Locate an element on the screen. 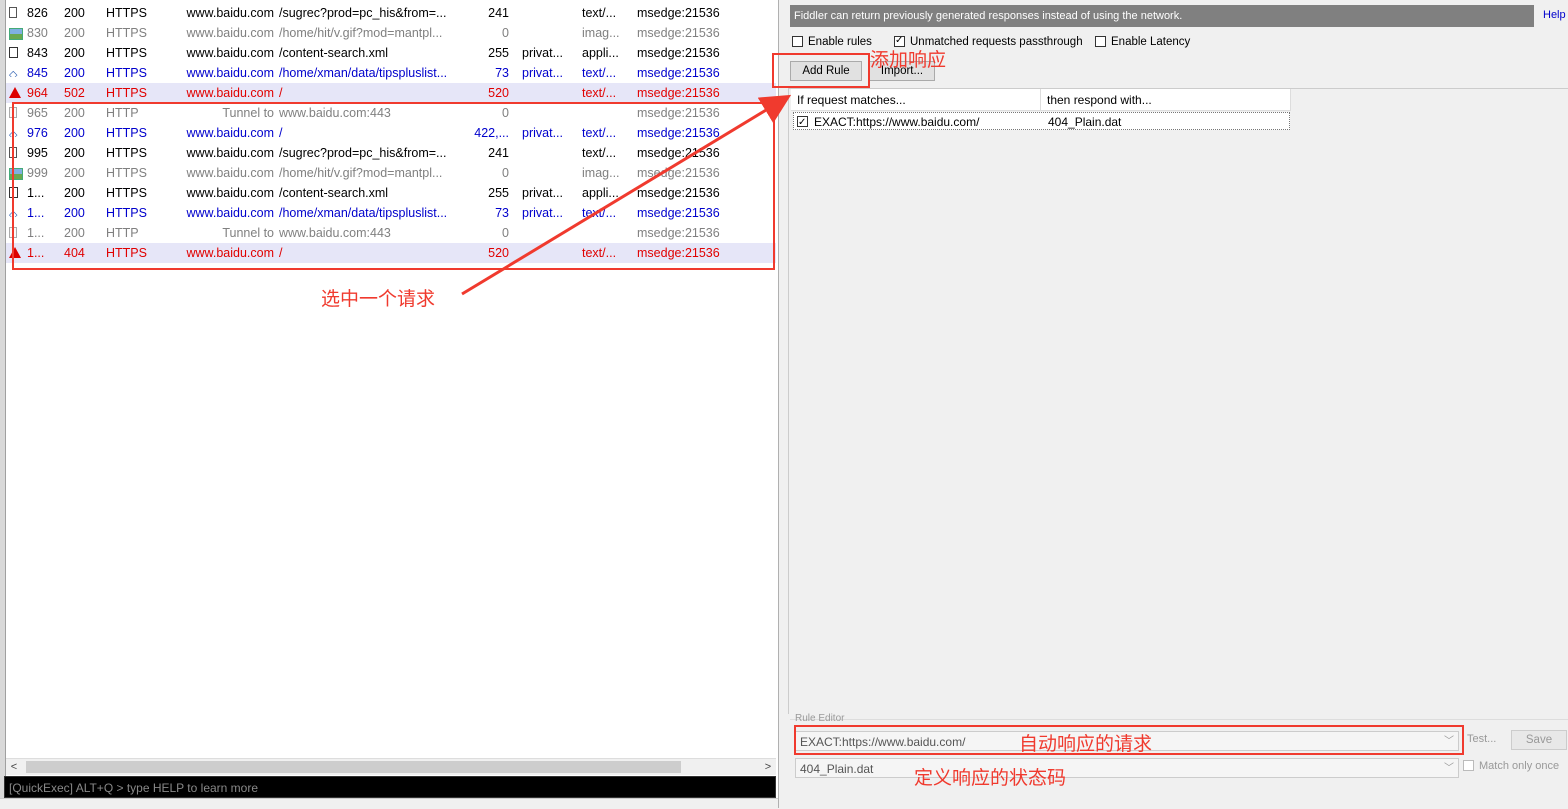  session-body: 255 is located at coordinates (498, 53).